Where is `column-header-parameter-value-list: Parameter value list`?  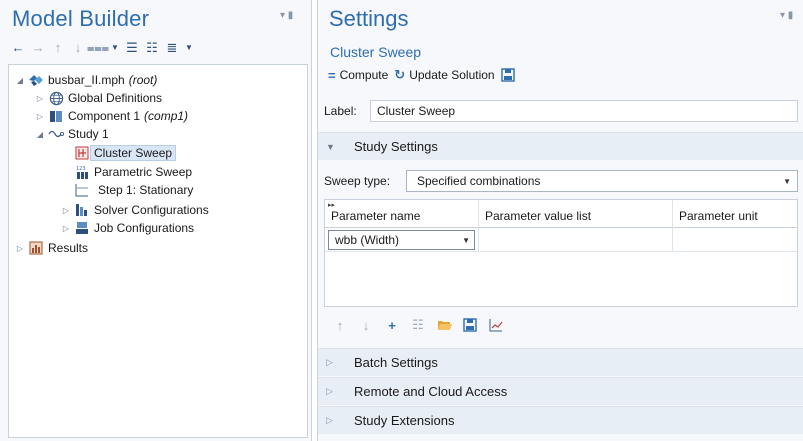
column-header-parameter-value-list: Parameter value list is located at coordinates (576, 214).